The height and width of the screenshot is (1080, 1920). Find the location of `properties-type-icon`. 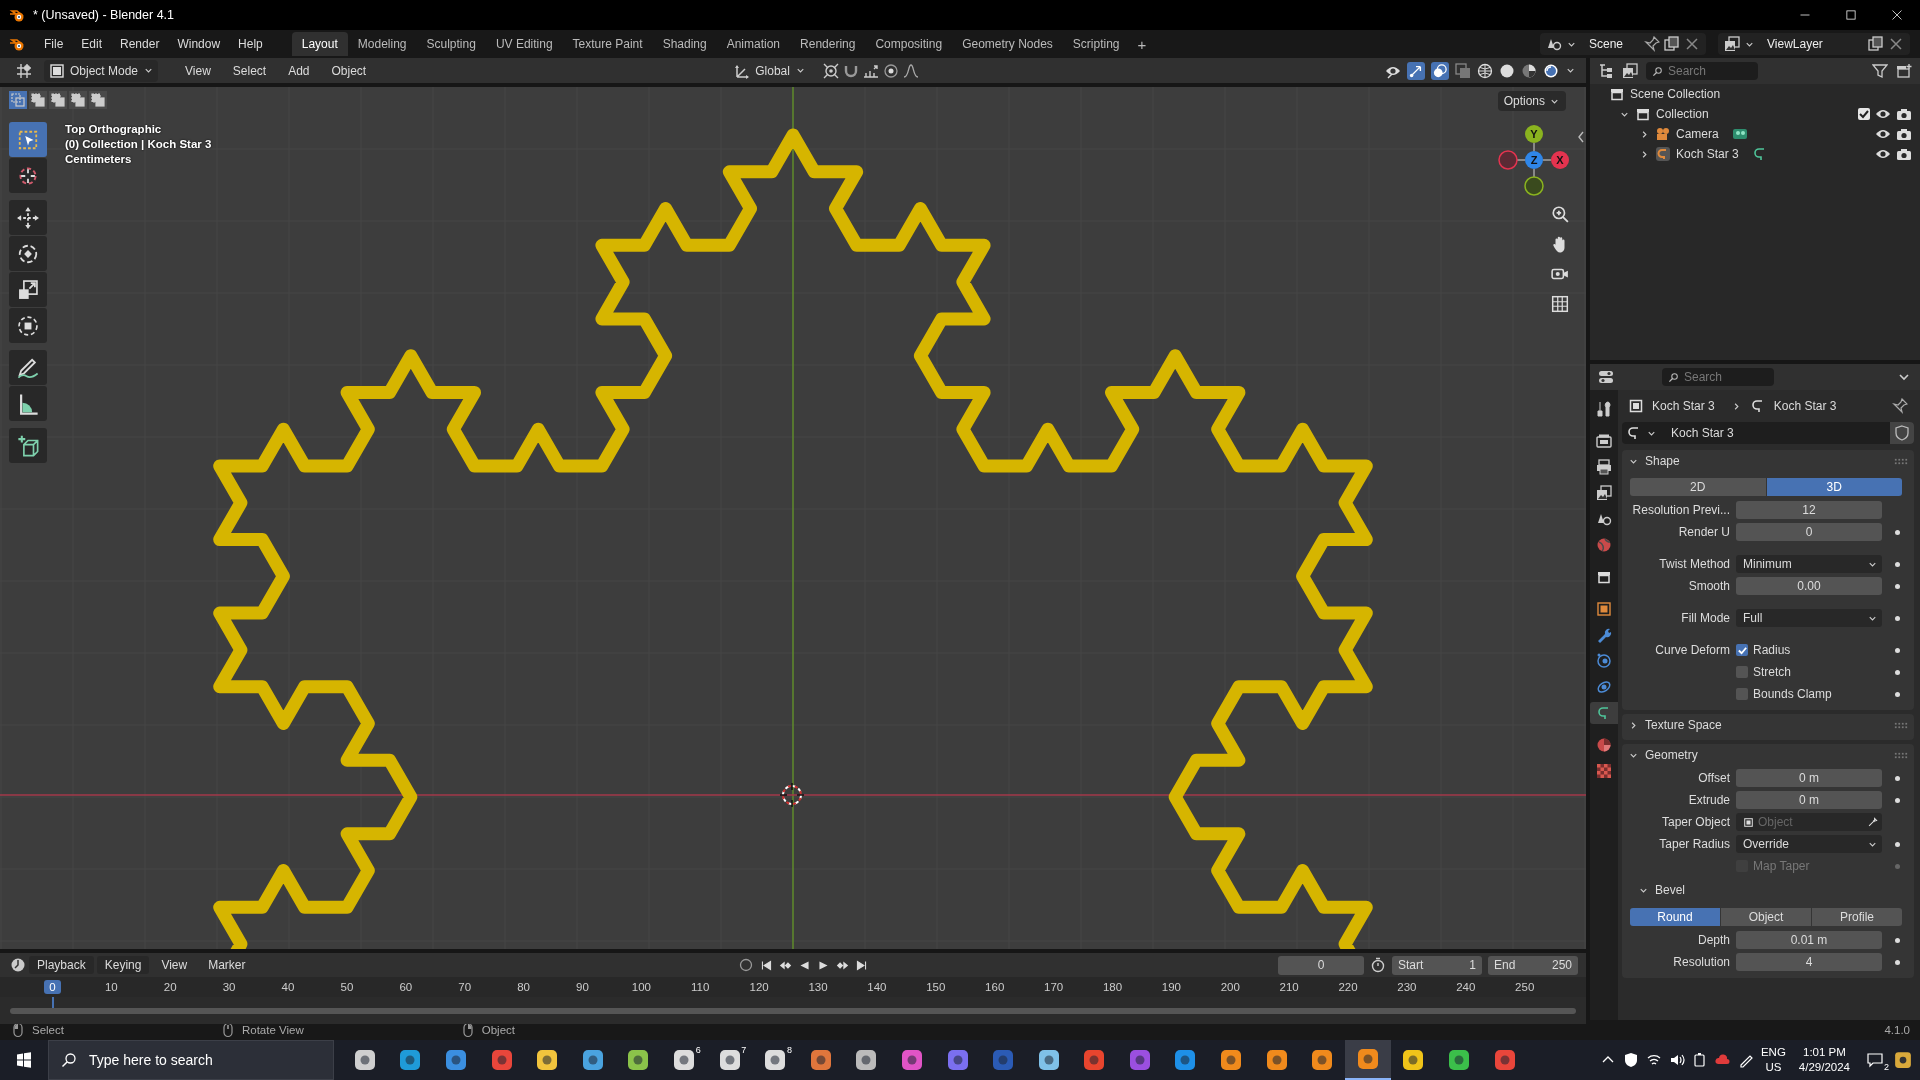

properties-type-icon is located at coordinates (1606, 377).